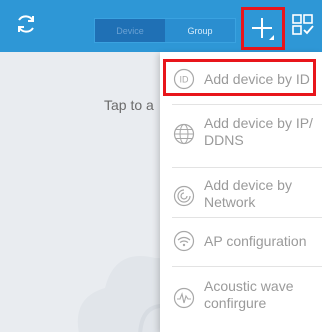 The width and height of the screenshot is (322, 332). I want to click on refresh-icon, so click(26, 24).